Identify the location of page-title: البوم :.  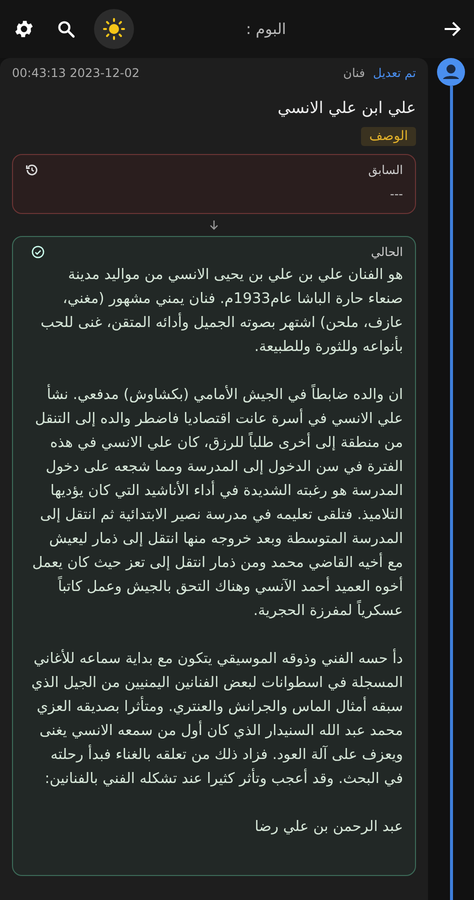
(266, 29).